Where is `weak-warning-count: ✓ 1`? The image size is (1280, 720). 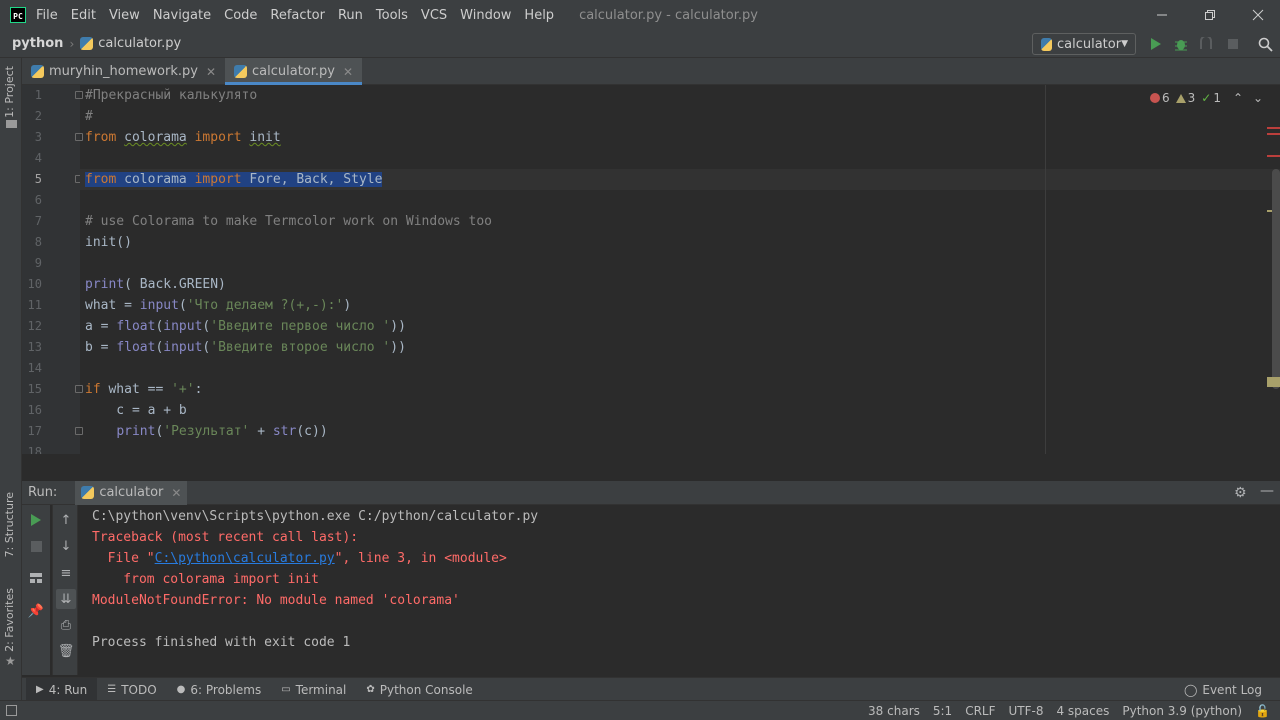 weak-warning-count: ✓ 1 is located at coordinates (1211, 98).